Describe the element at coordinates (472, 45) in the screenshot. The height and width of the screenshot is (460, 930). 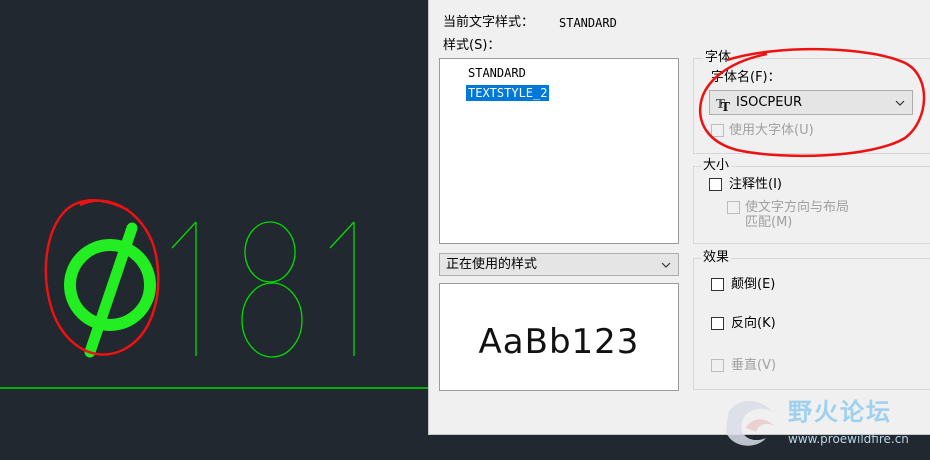
I see `styles-label: 样式(S)：` at that location.